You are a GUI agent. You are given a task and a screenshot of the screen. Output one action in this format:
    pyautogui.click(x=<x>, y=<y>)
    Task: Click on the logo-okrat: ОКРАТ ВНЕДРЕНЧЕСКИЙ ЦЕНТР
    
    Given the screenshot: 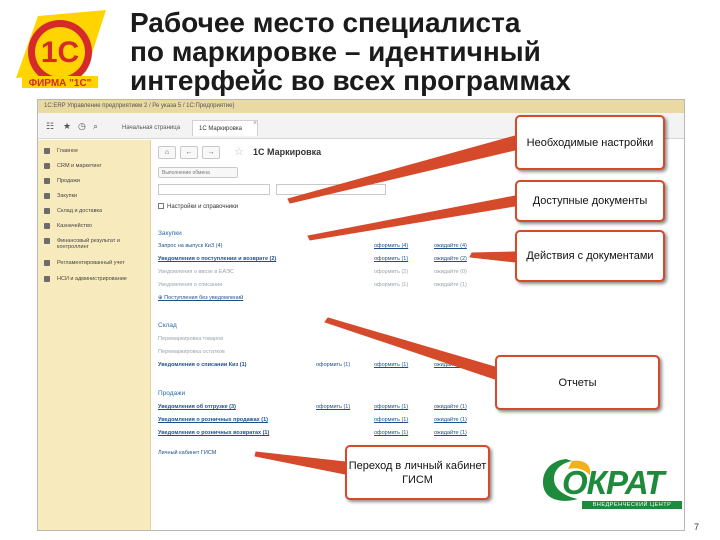 What is the action you would take?
    pyautogui.click(x=613, y=485)
    